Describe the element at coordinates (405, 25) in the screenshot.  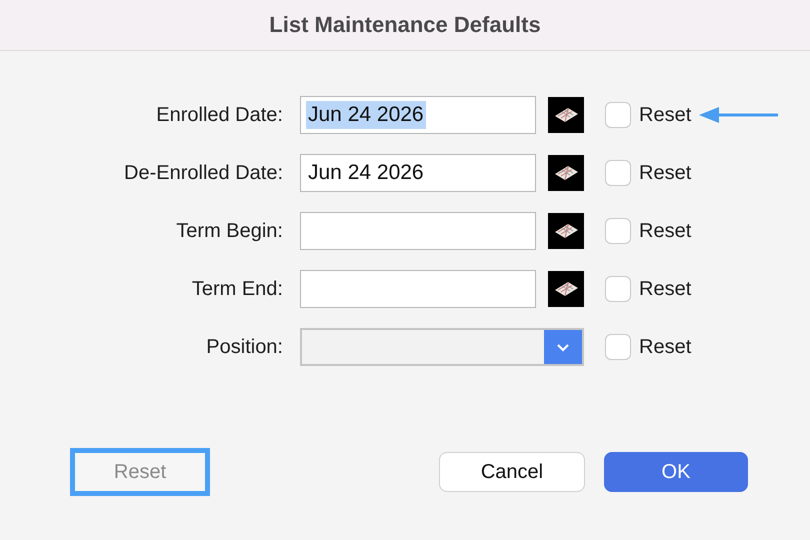
I see `window-title: List Maintenance Defaults` at that location.